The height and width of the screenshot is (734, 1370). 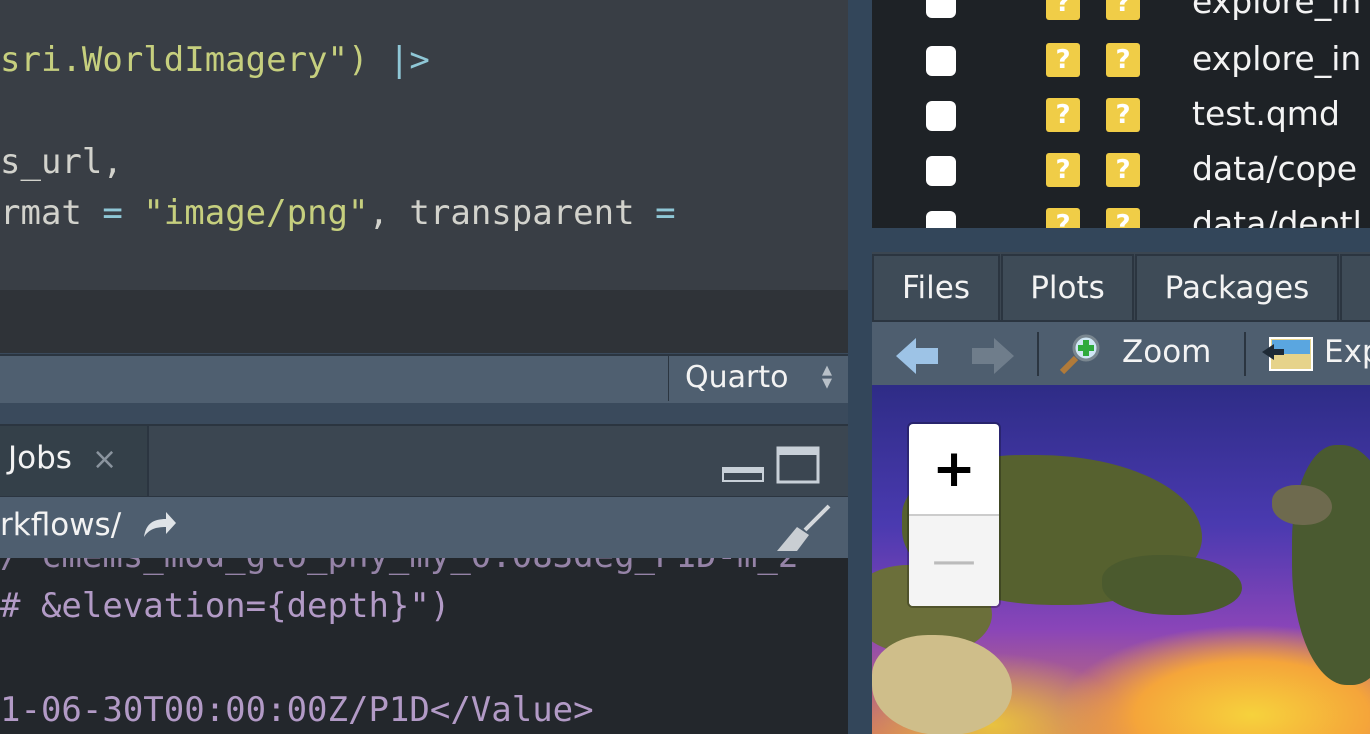 What do you see at coordinates (40, 458) in the screenshot?
I see `tab-jobs-label: Jobs` at bounding box center [40, 458].